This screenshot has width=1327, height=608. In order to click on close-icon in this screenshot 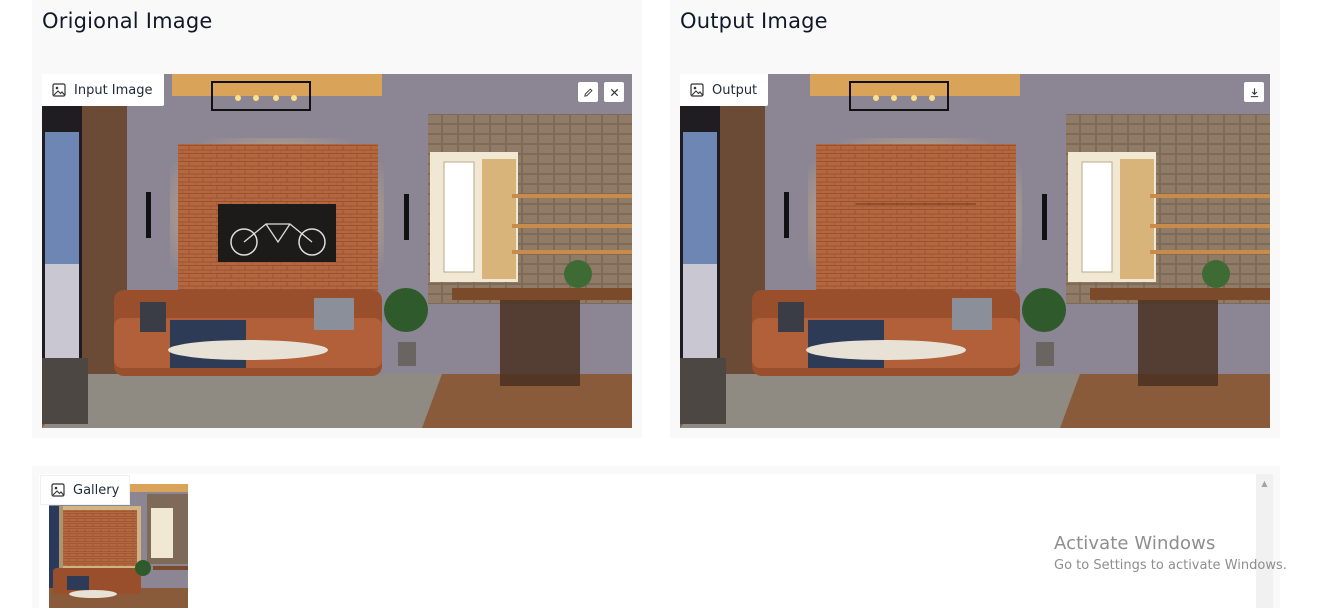, I will do `click(614, 92)`.